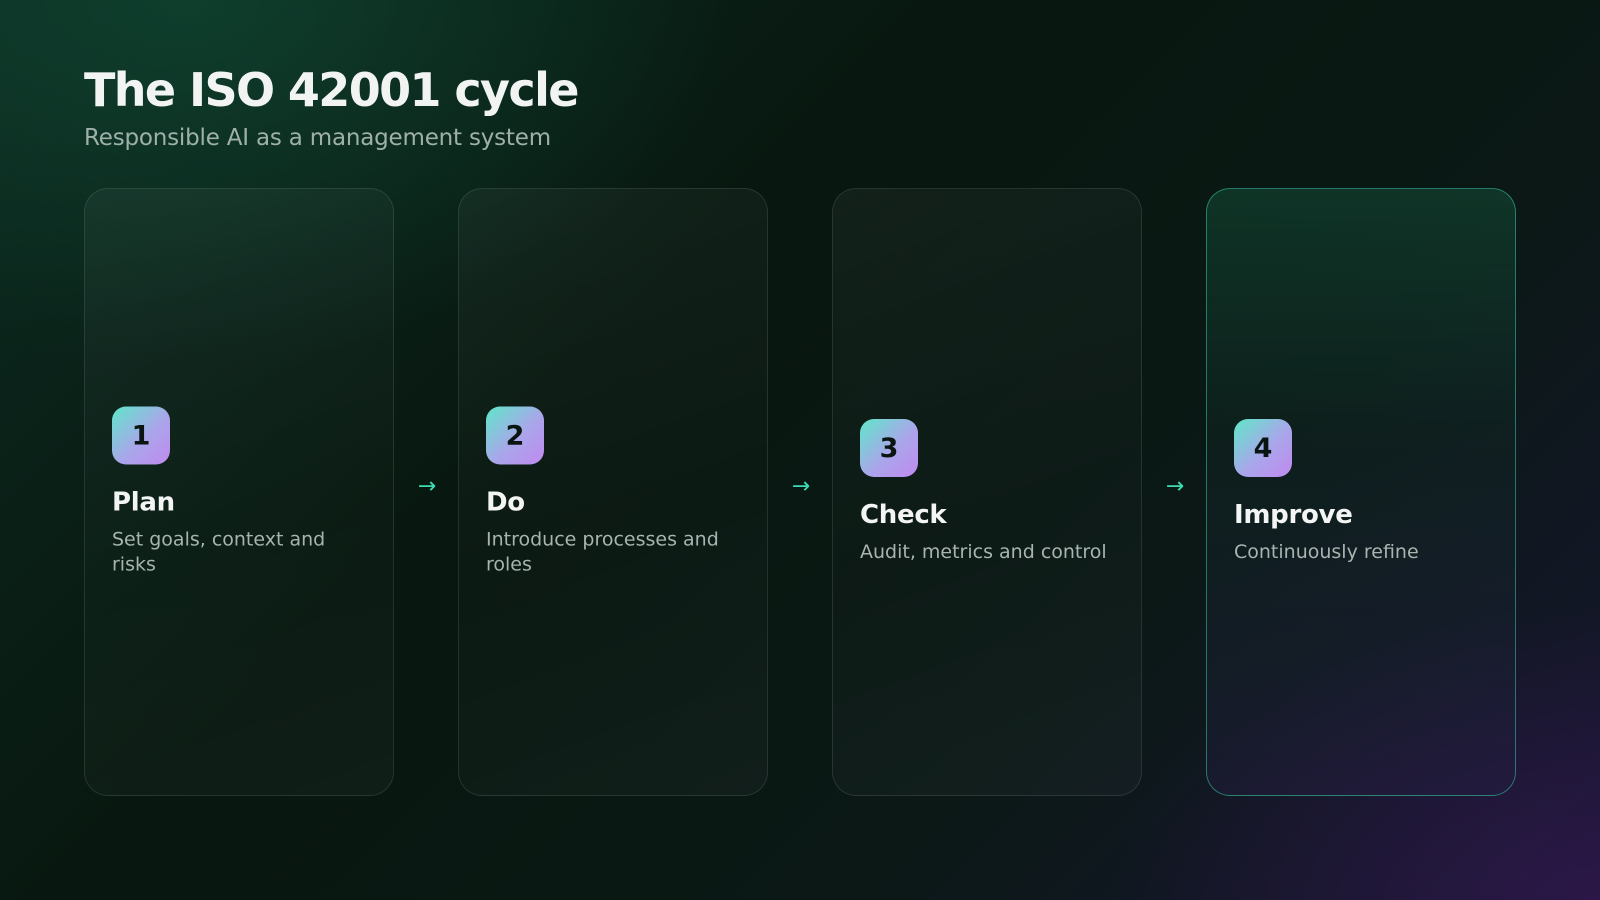  I want to click on step-description: Introduce processes and roles, so click(602, 552).